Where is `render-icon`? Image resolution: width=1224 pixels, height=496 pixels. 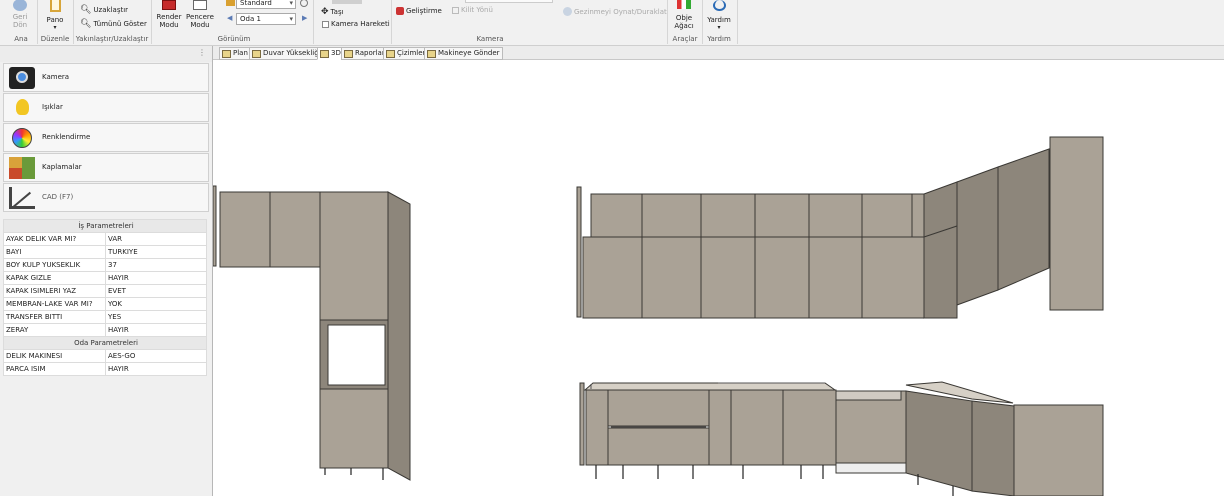
render-icon is located at coordinates (169, 5).